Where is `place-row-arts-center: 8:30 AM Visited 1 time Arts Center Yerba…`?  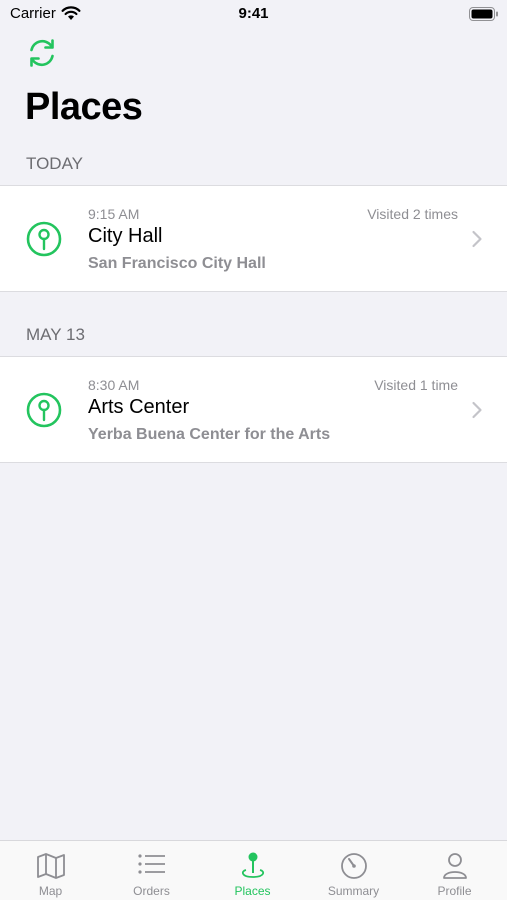
place-row-arts-center: 8:30 AM Visited 1 time Arts Center Yerba… is located at coordinates (253, 409).